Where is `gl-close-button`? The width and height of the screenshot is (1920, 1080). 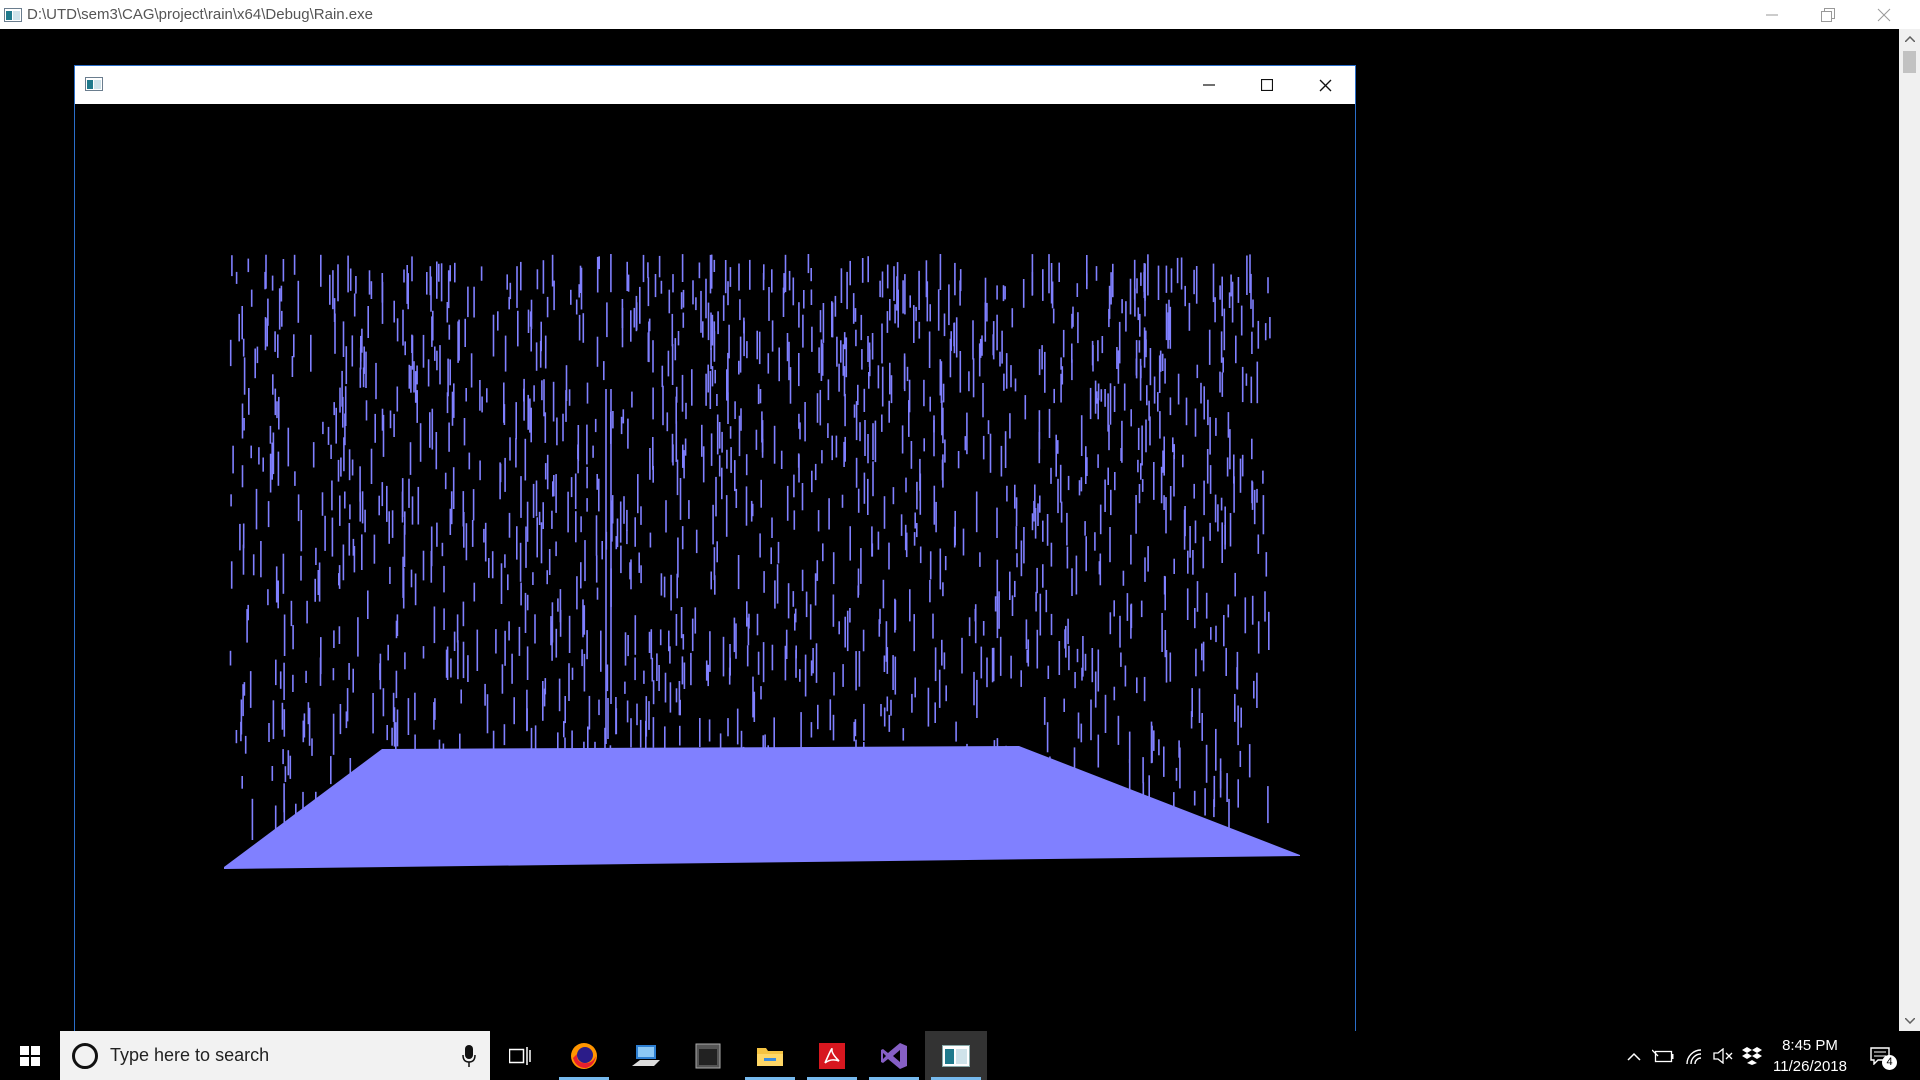 gl-close-button is located at coordinates (1325, 85).